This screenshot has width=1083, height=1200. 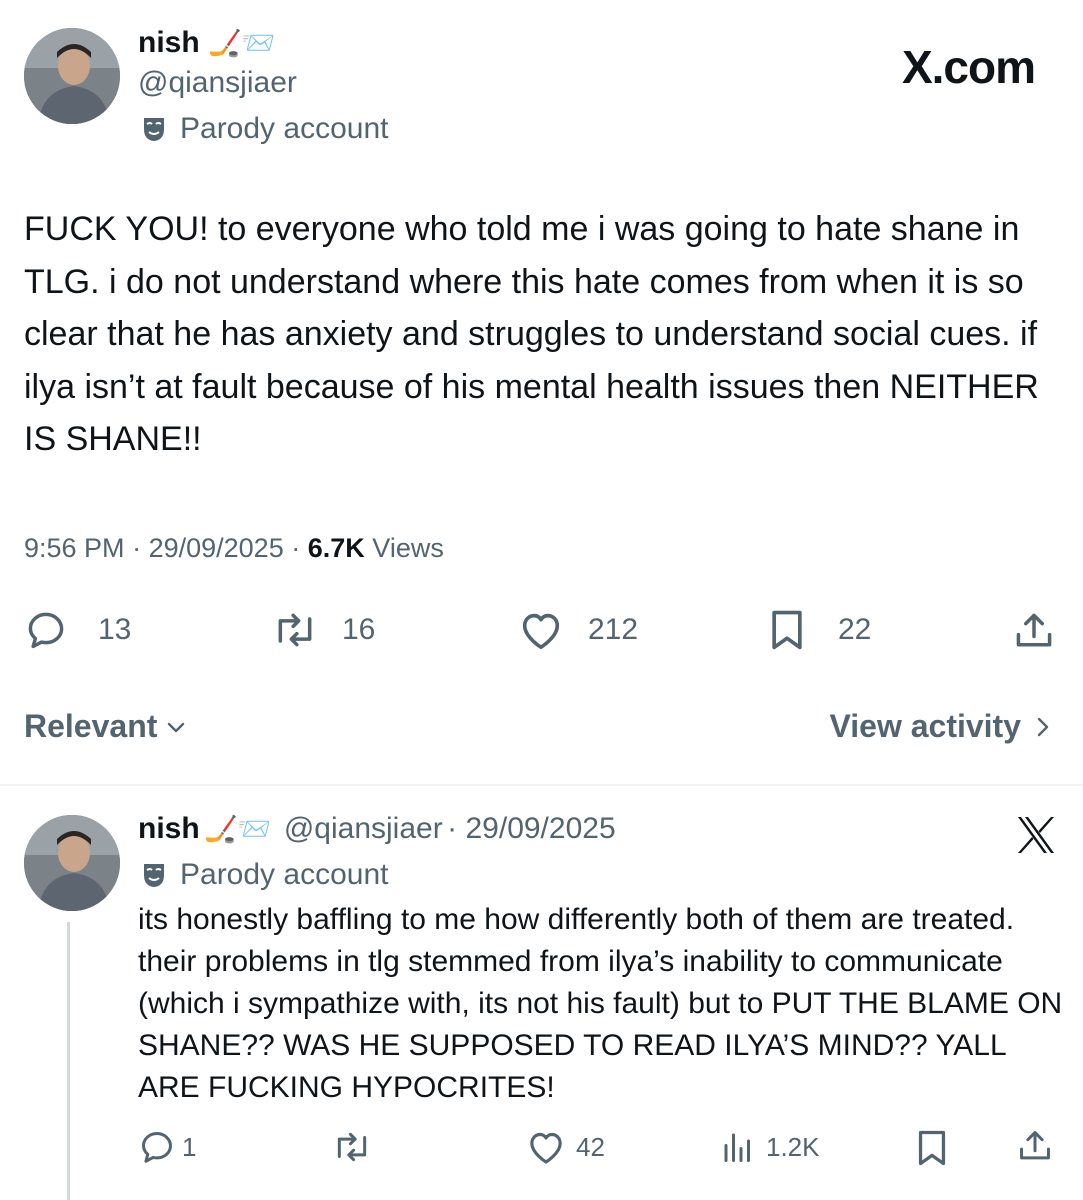 What do you see at coordinates (855, 629) in the screenshot?
I see `bookmark-count: 22` at bounding box center [855, 629].